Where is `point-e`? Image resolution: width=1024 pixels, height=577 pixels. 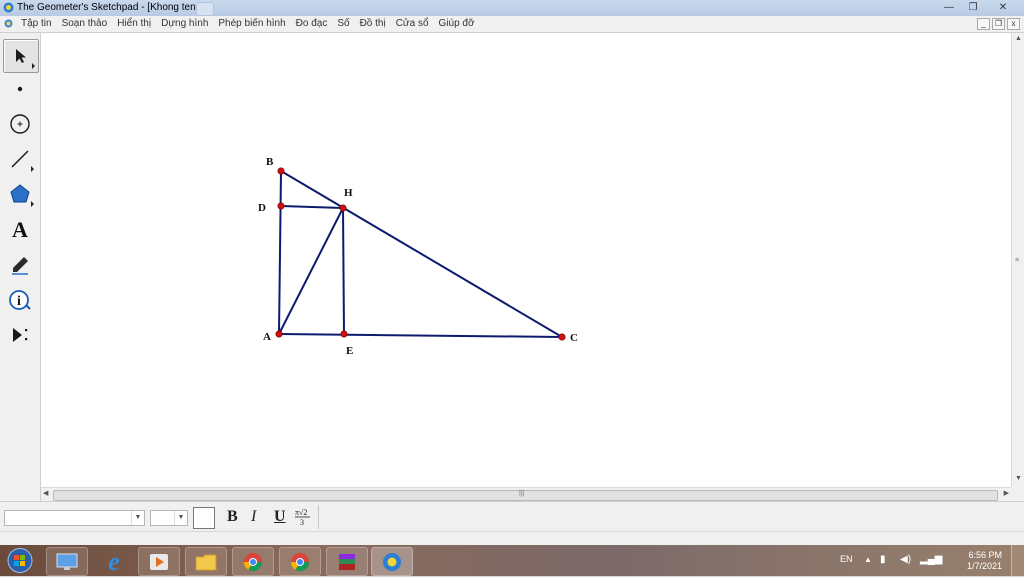 point-e is located at coordinates (344, 334).